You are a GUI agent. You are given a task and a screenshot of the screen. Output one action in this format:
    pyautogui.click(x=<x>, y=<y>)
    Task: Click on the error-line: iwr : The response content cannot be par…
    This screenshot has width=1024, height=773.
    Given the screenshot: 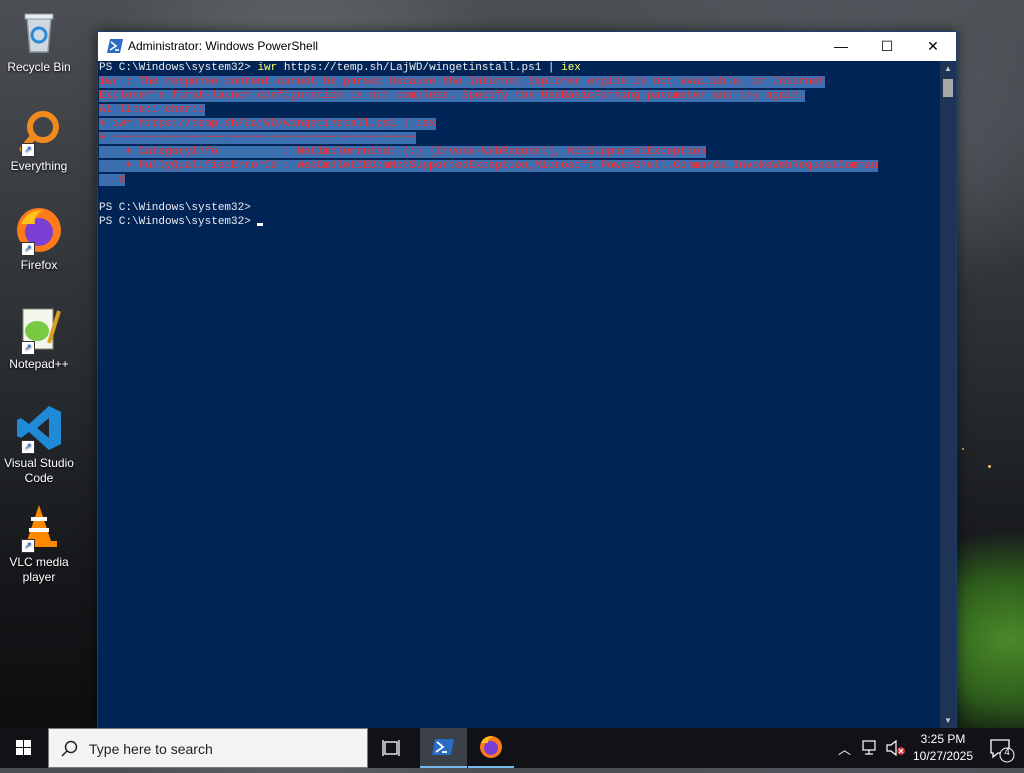 What is the action you would take?
    pyautogui.click(x=462, y=82)
    